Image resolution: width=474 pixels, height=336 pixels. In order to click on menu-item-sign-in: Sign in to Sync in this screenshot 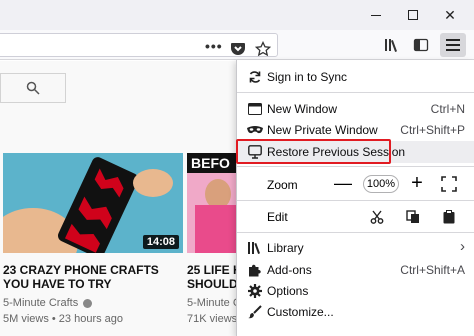, I will do `click(355, 77)`.